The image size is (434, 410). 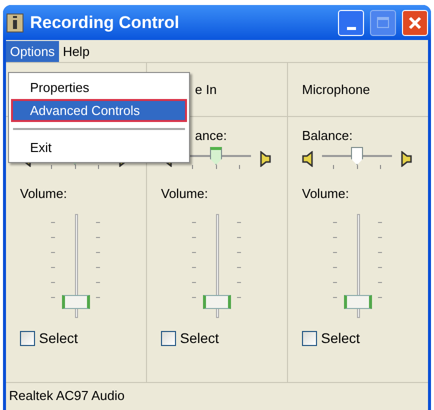 What do you see at coordinates (309, 158) in the screenshot?
I see `speaker-icon` at bounding box center [309, 158].